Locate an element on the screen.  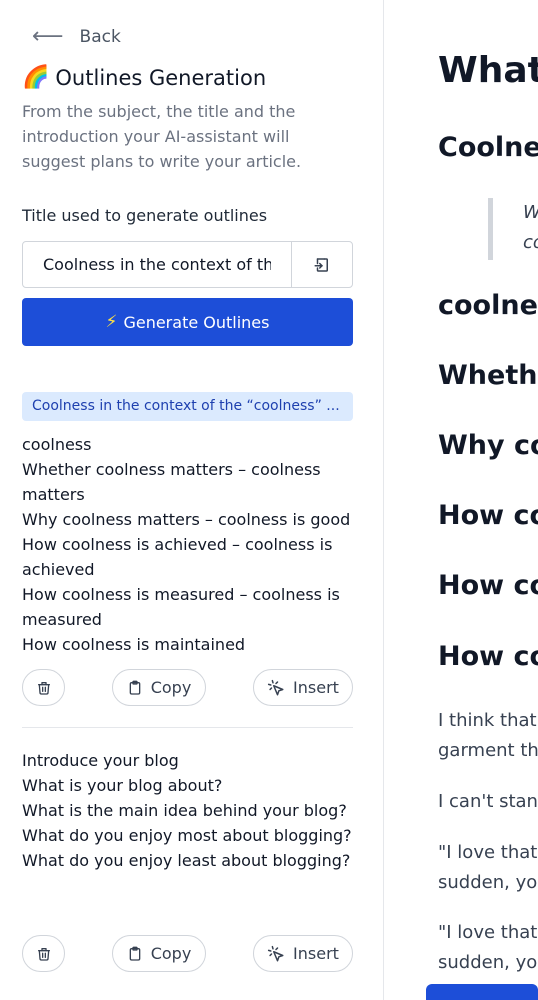
paragraph-line: garment th is located at coordinates (488, 750).